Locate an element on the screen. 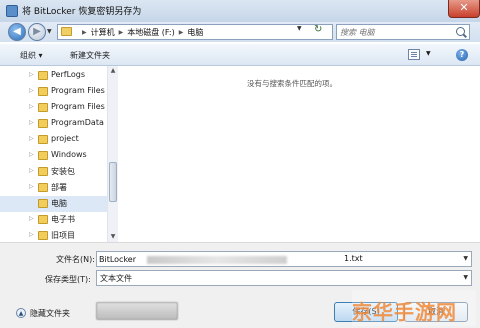  nav-item-ebooks: ▷ 电子书 is located at coordinates (54, 220).